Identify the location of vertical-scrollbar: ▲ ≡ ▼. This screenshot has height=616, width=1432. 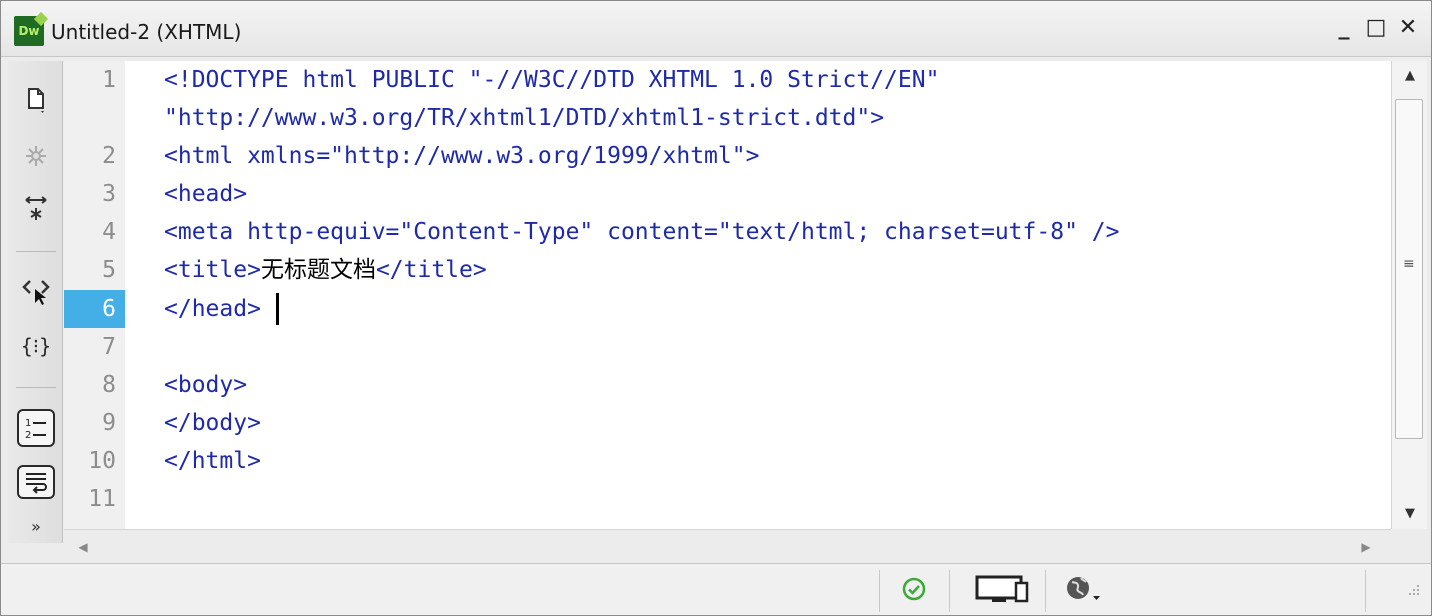
(1409, 295).